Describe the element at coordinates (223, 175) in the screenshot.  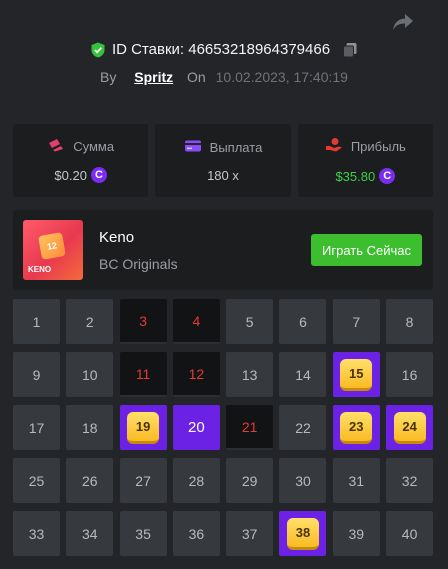
I see `stat-payout-value: 180 x` at that location.